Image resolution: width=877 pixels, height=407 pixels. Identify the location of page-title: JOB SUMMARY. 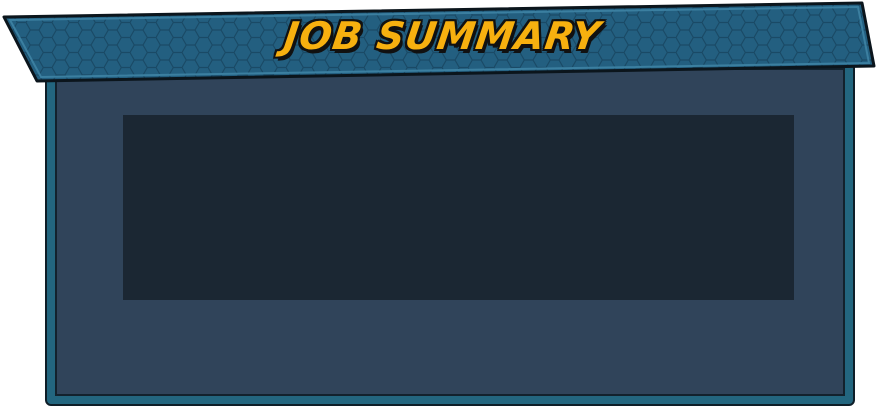
(442, 36).